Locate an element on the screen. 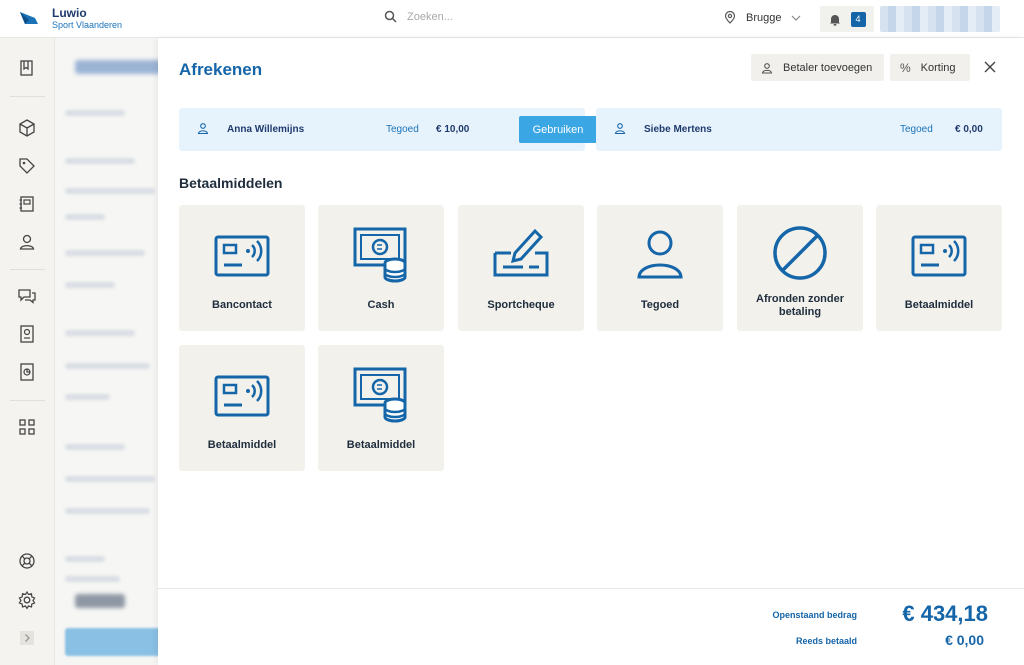  percent-icon: % is located at coordinates (905, 67).